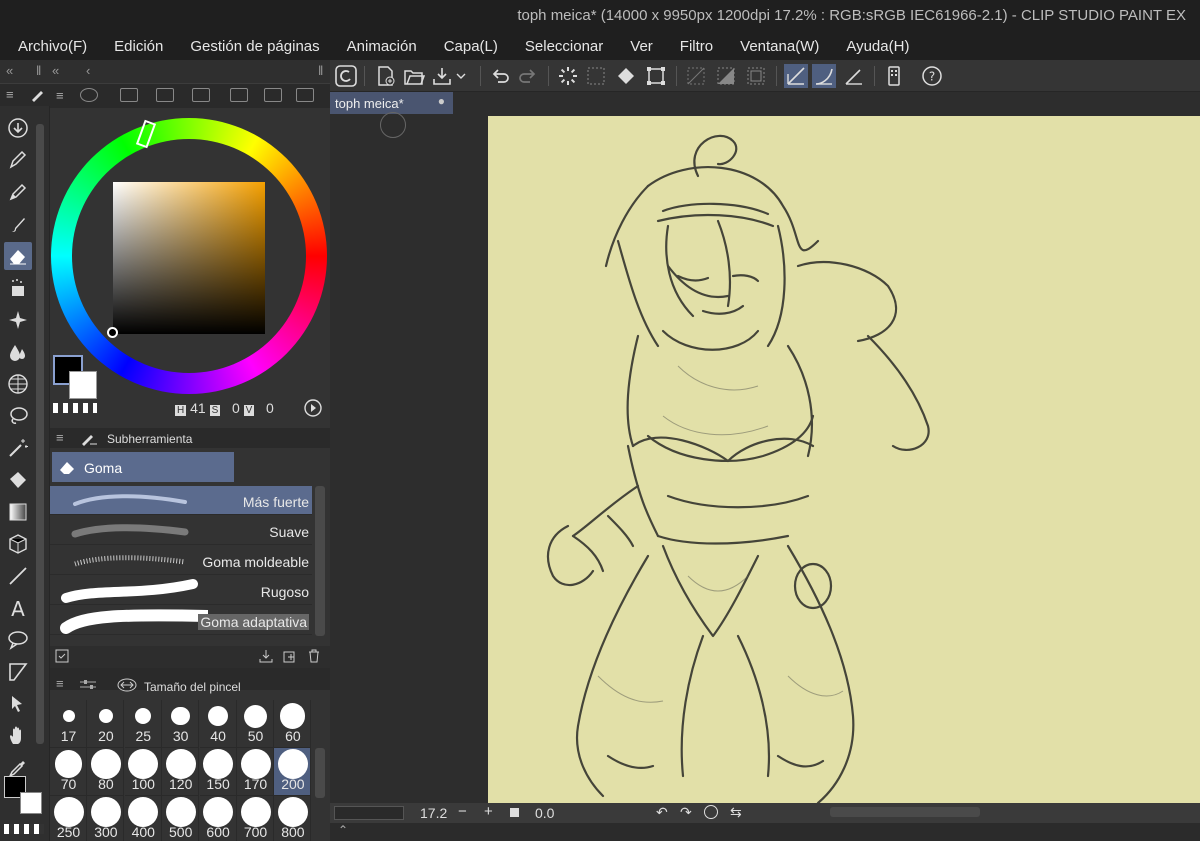  I want to click on brush-size-800: 800, so click(293, 818).